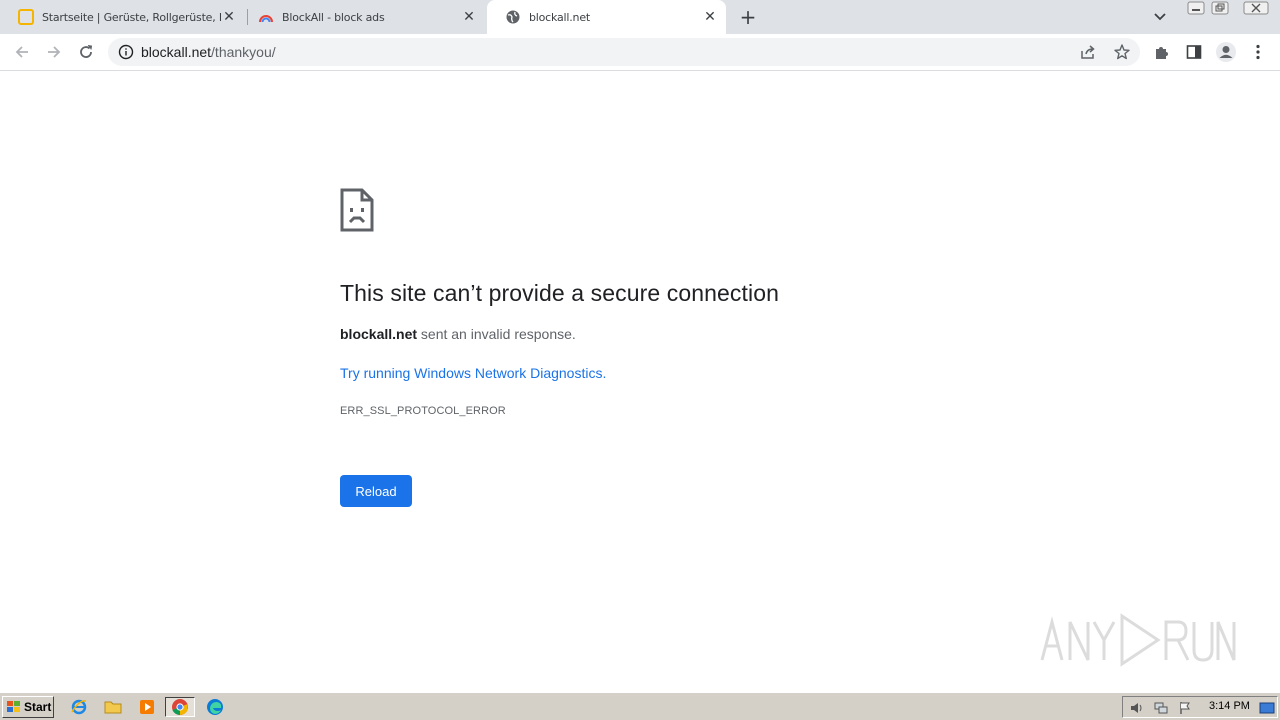  What do you see at coordinates (376, 491) in the screenshot?
I see `reload-button: Reload` at bounding box center [376, 491].